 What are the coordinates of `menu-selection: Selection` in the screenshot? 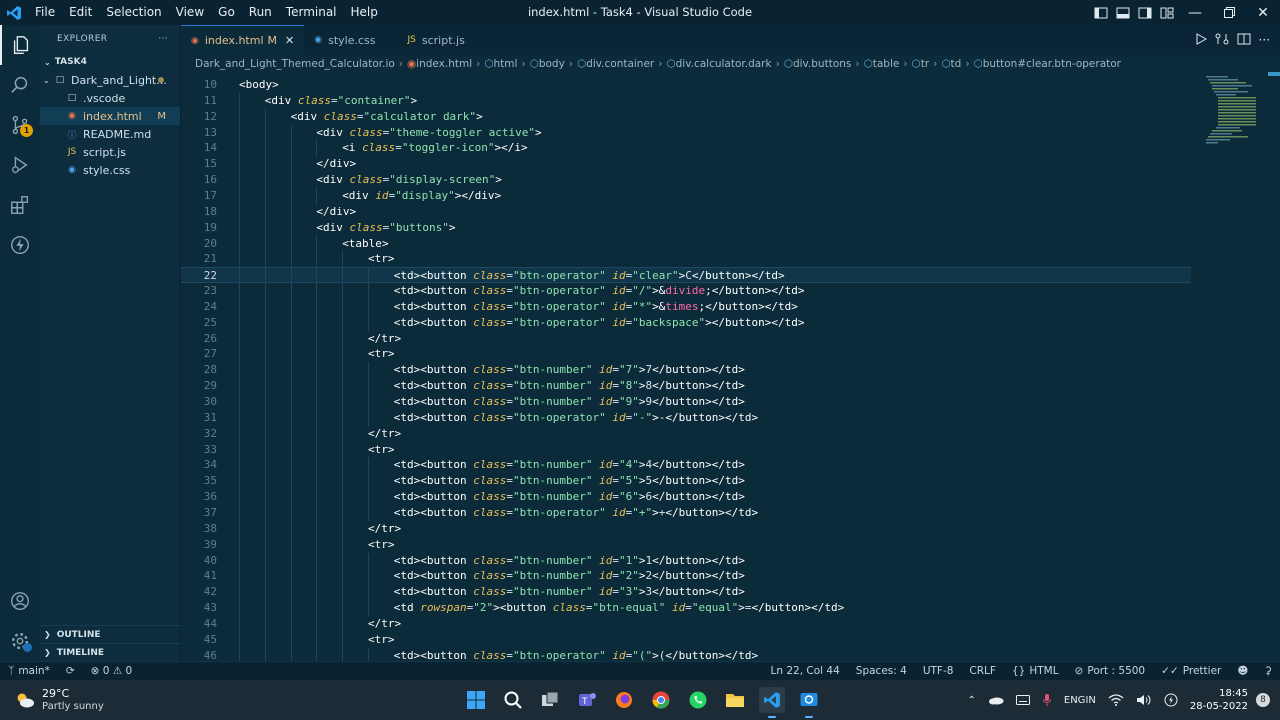 It's located at (133, 12).